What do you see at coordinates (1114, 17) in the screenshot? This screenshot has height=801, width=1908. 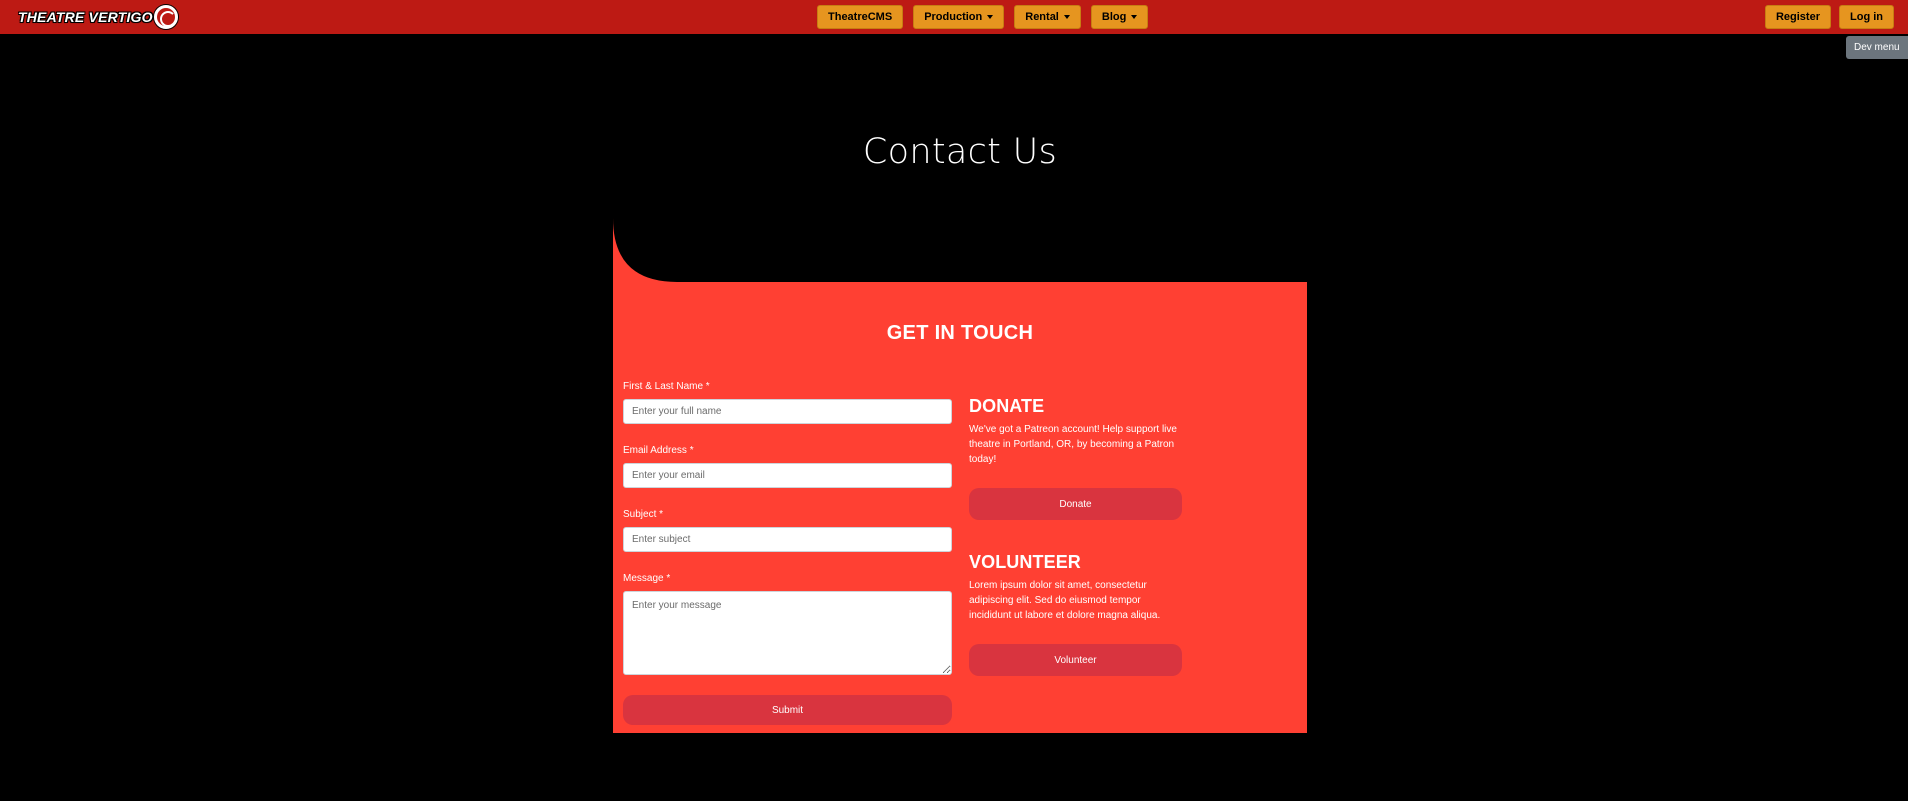 I see `nav-blog-label: Blog` at bounding box center [1114, 17].